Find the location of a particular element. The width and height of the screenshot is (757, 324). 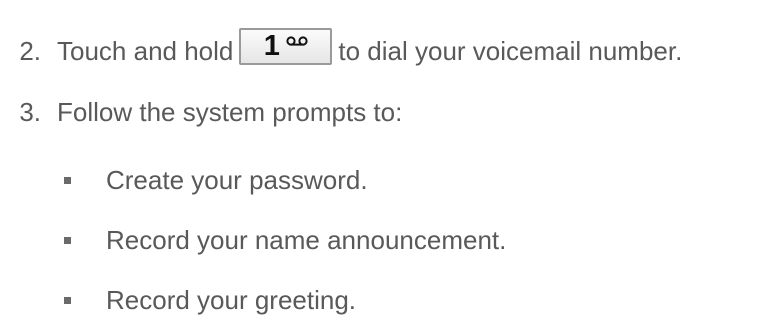

step-3: 3. Follow the system prompts to: is located at coordinates (201, 112).